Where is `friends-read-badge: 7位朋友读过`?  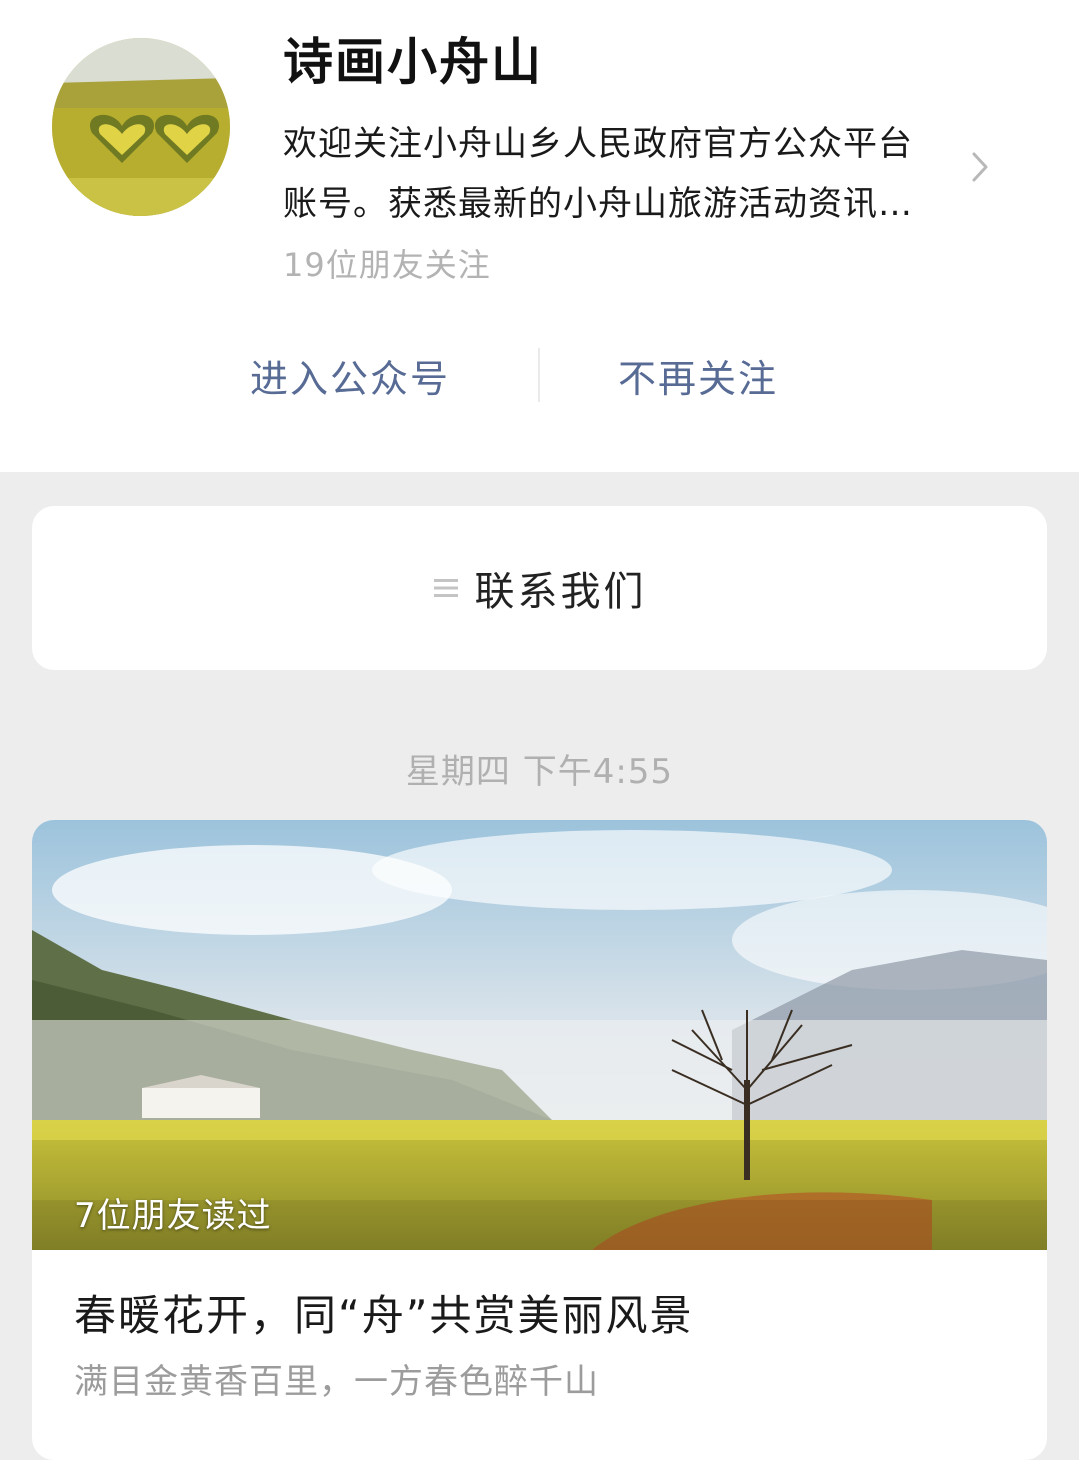 friends-read-badge: 7位朋友读过 is located at coordinates (173, 1216).